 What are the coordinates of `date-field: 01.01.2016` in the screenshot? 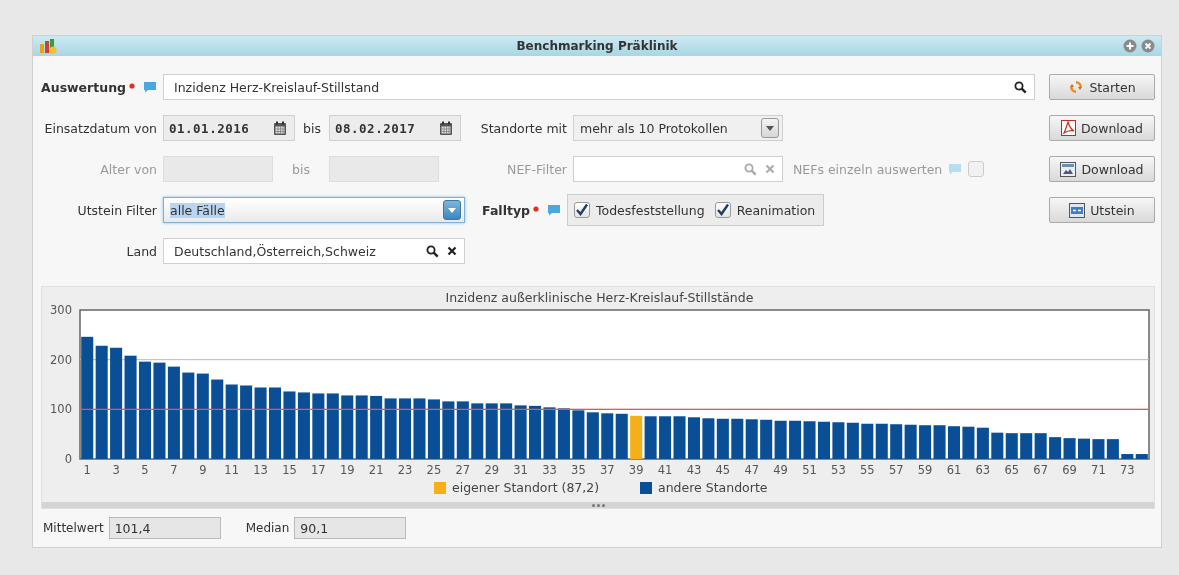 It's located at (229, 128).